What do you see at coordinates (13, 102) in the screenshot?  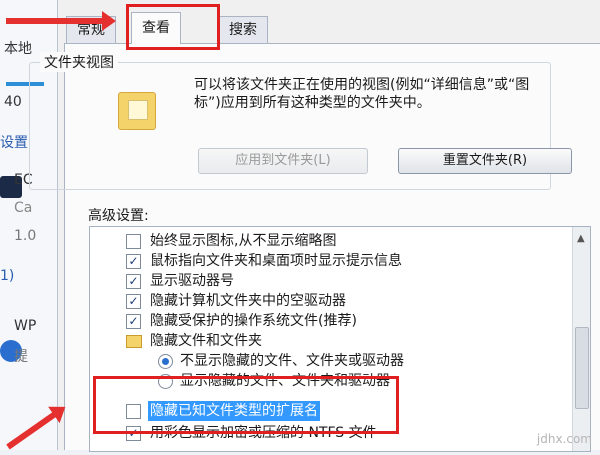 I see `background-text-2: 40` at bounding box center [13, 102].